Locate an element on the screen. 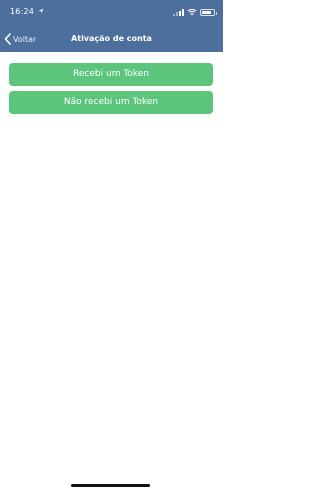 This screenshot has width=320, height=489. battery-icon is located at coordinates (208, 12).